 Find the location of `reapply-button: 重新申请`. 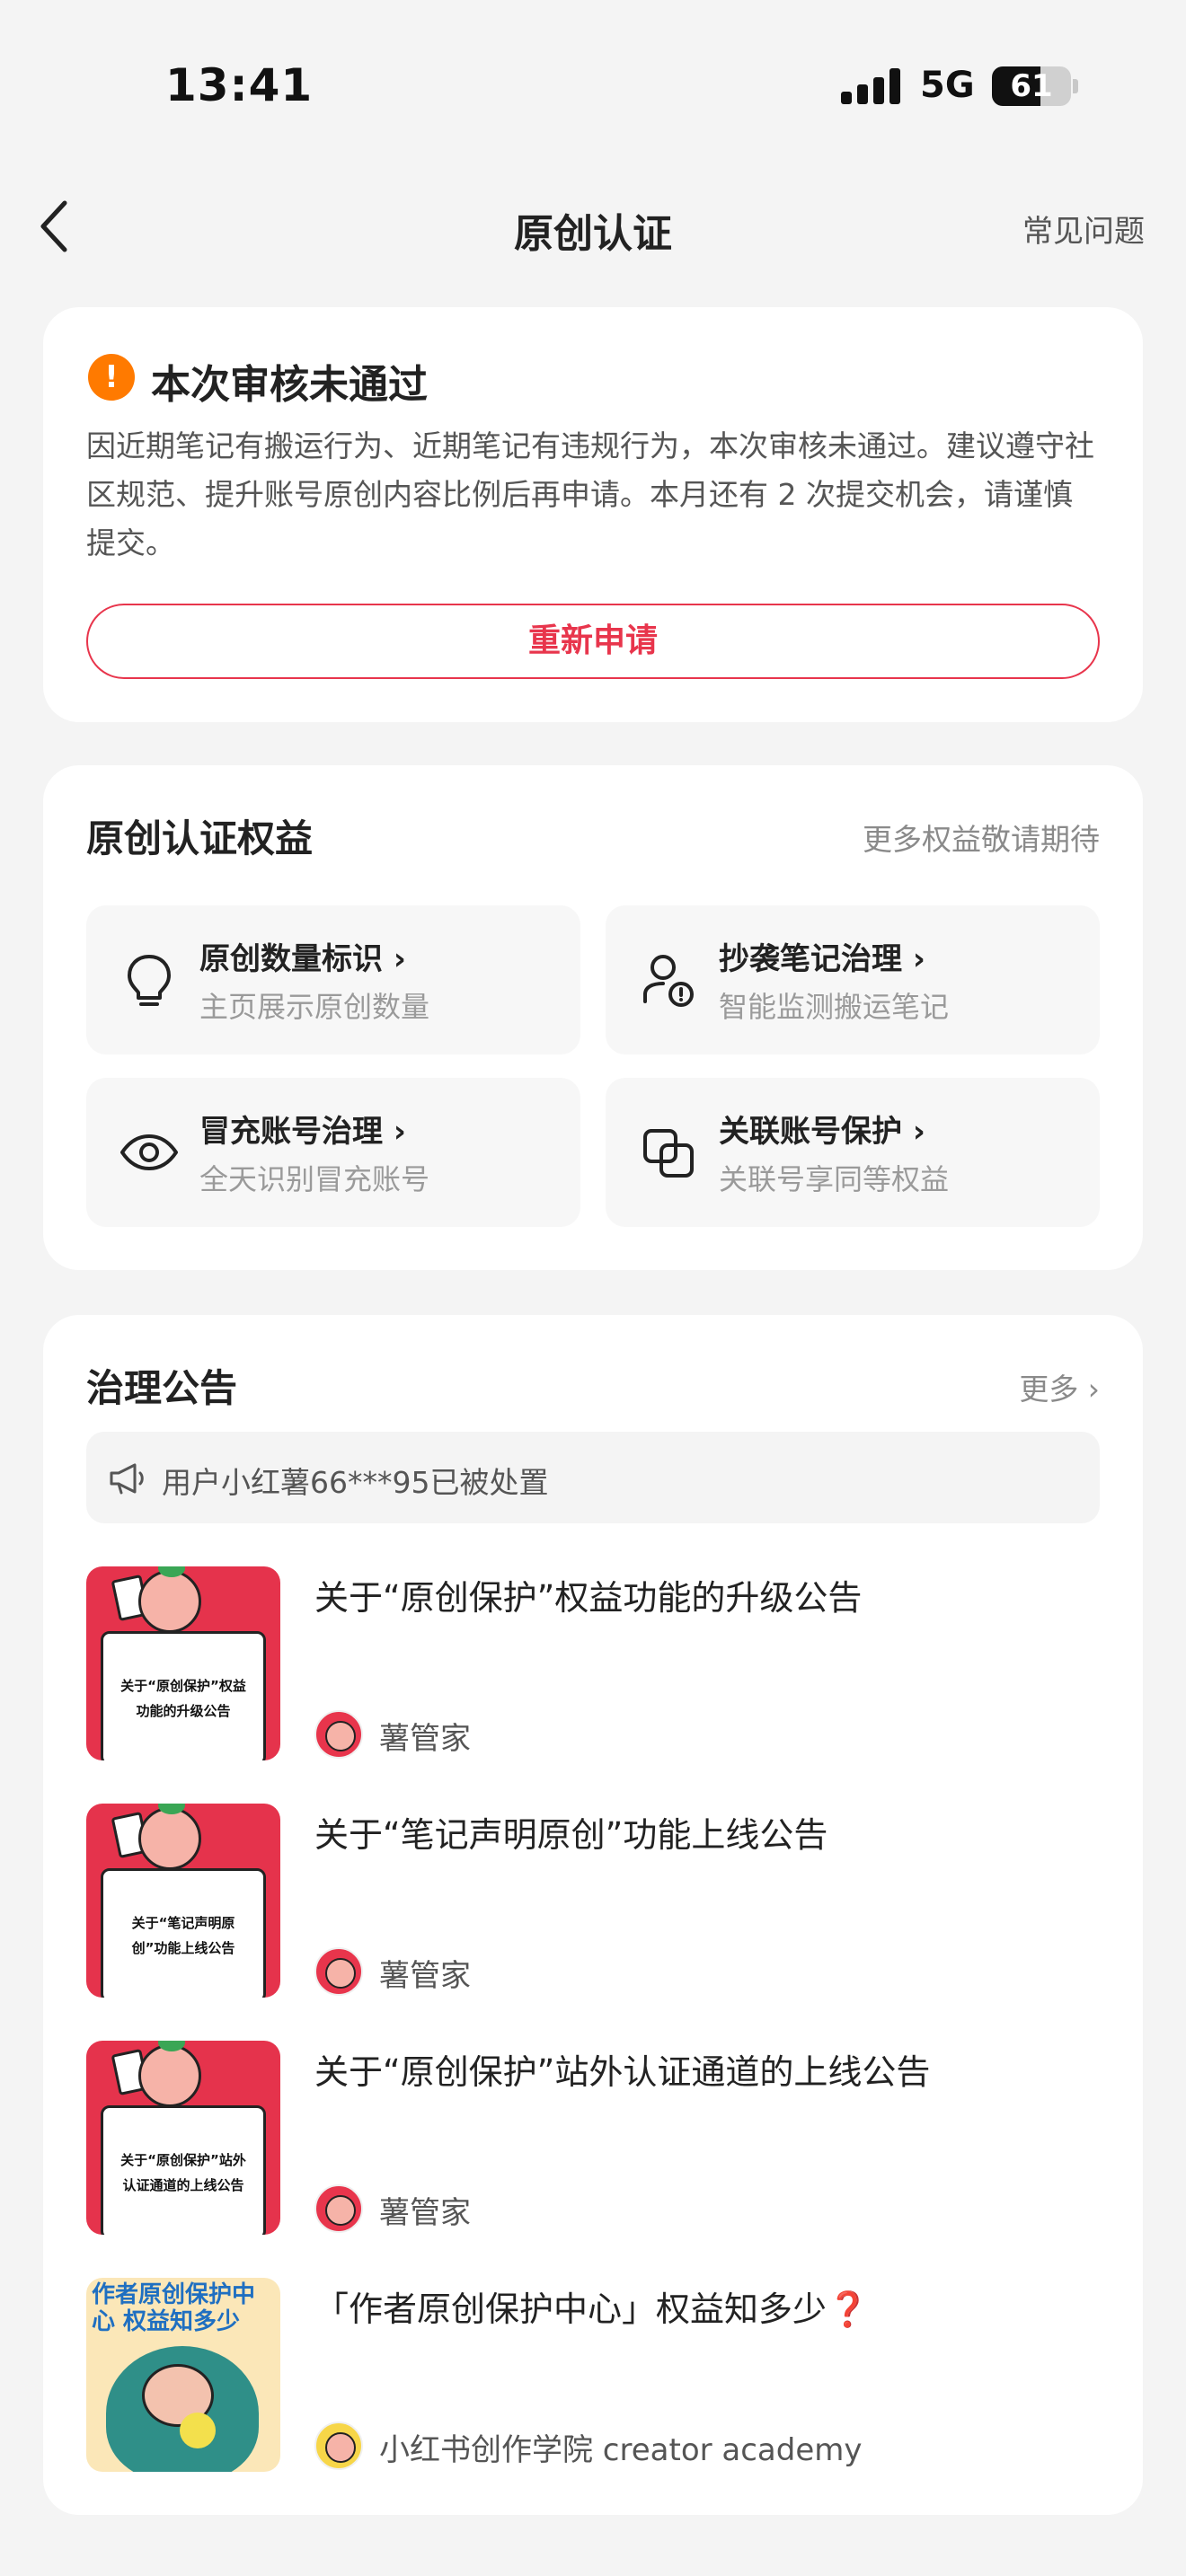

reapply-button: 重新申请 is located at coordinates (593, 641).